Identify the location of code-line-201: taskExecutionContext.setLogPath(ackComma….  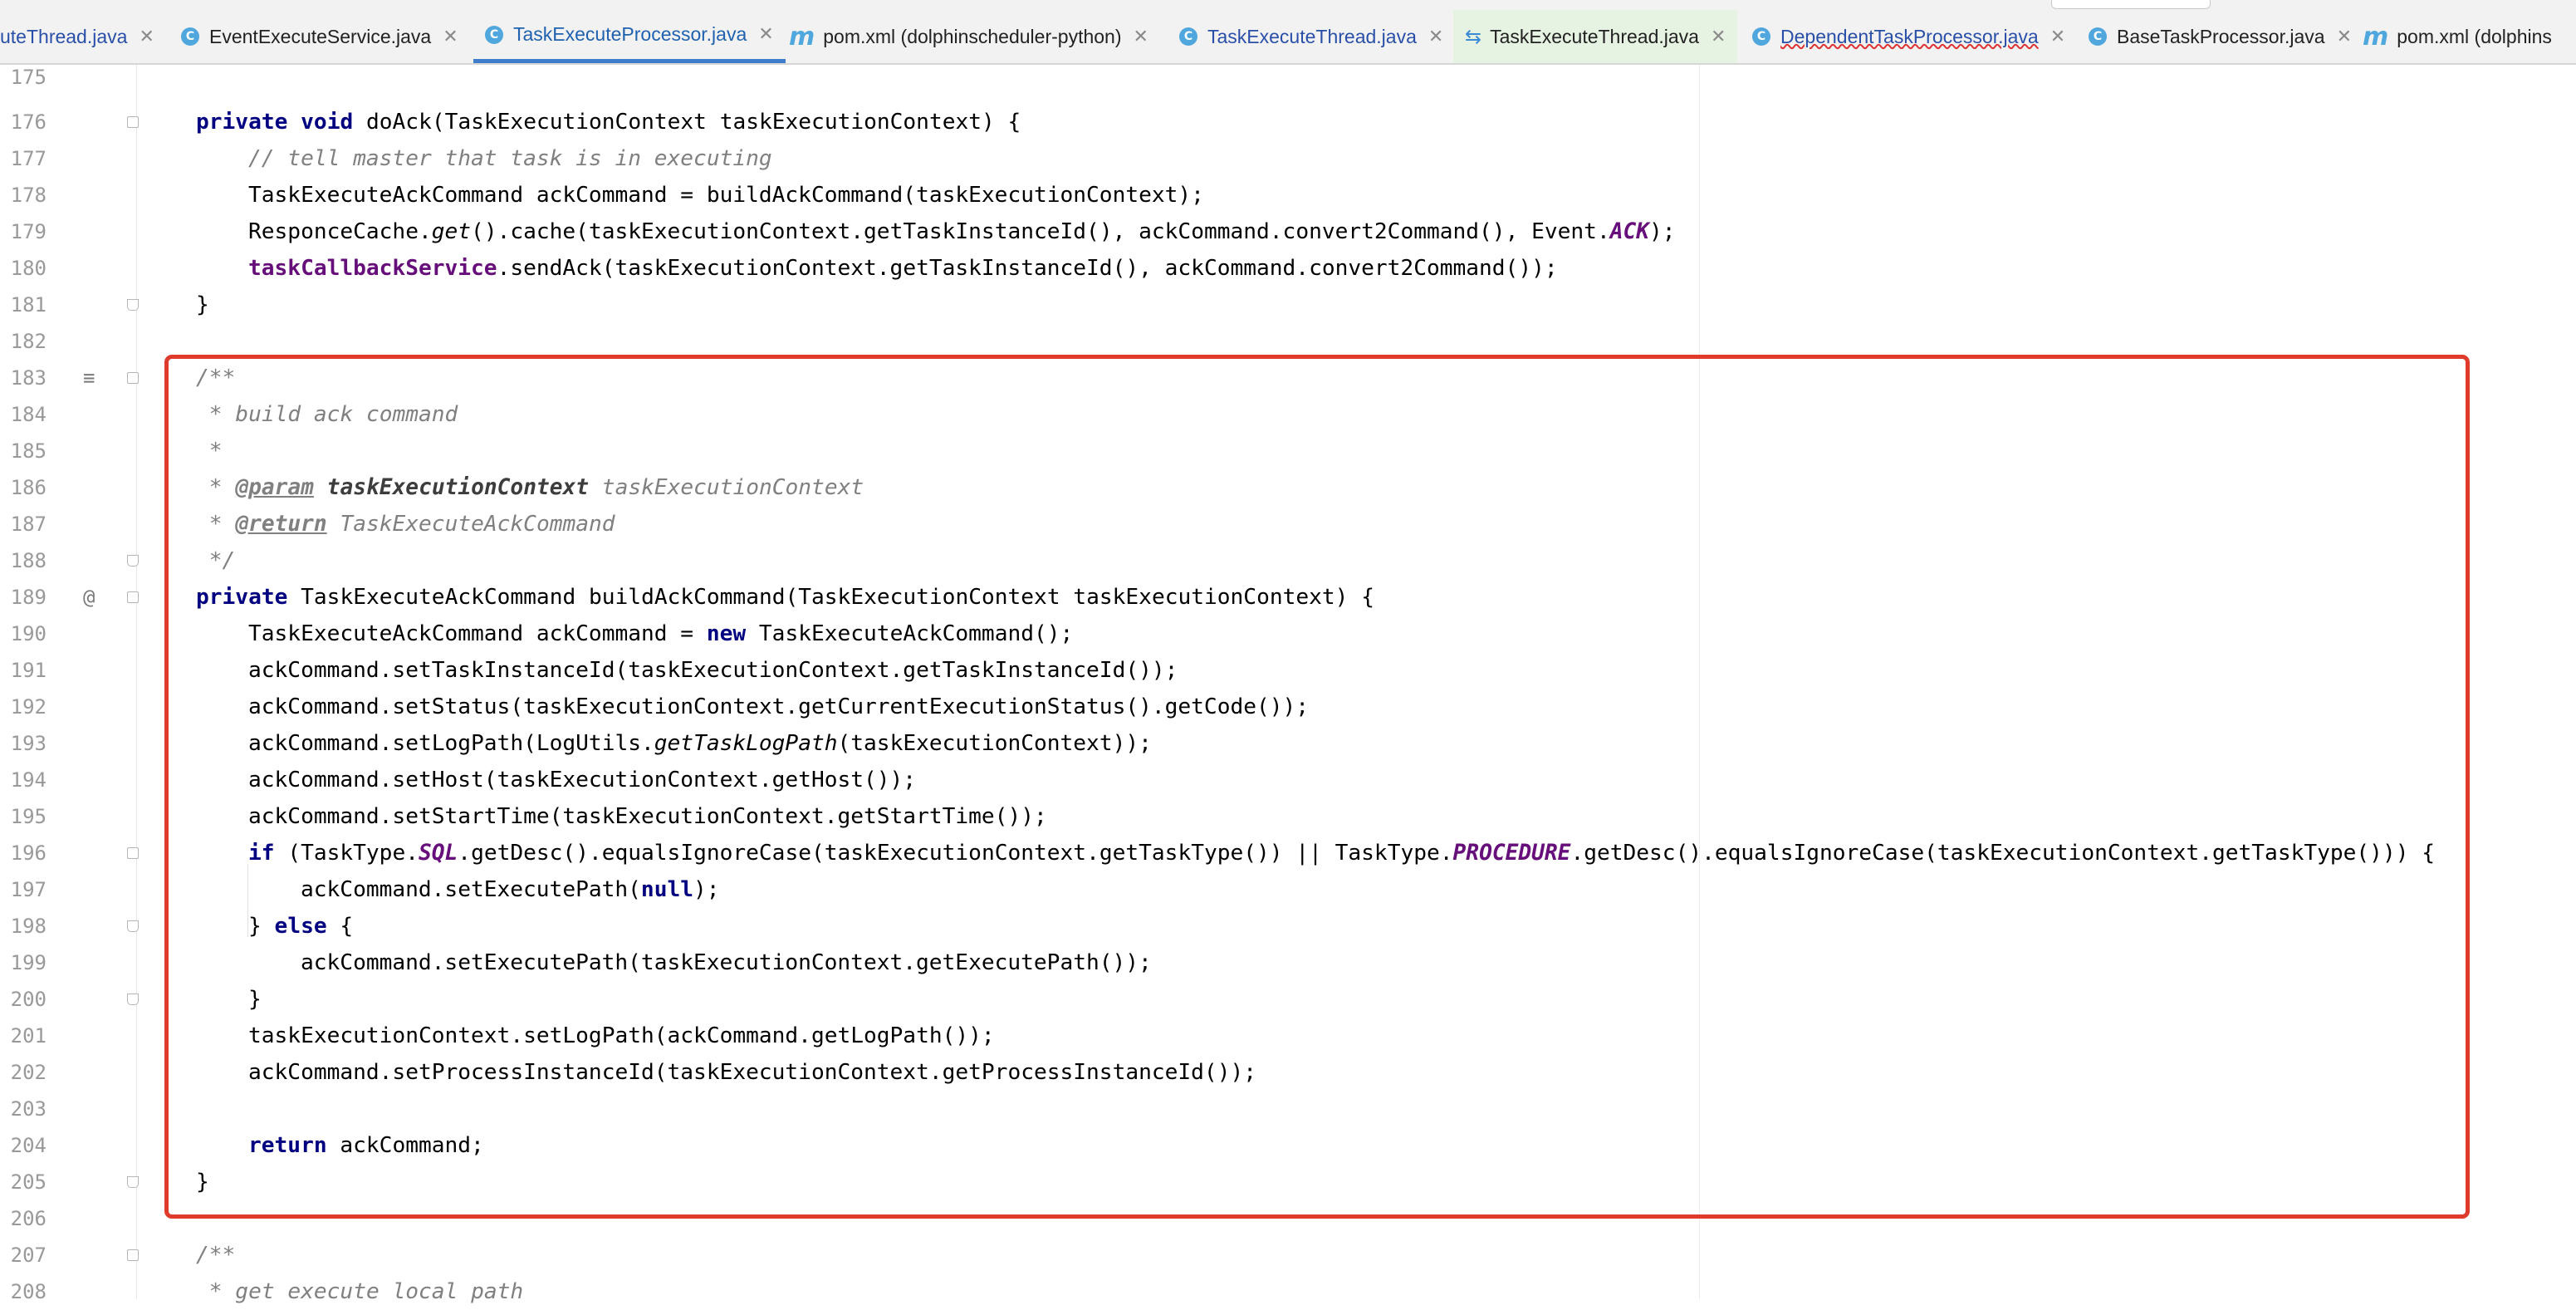
(622, 1035).